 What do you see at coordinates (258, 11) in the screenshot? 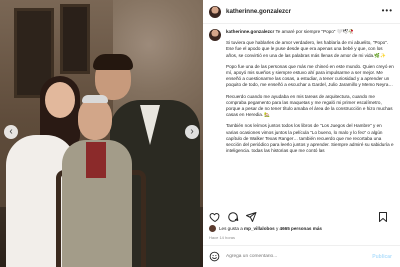
I see `author-username: katherinne.gonzalezcr` at bounding box center [258, 11].